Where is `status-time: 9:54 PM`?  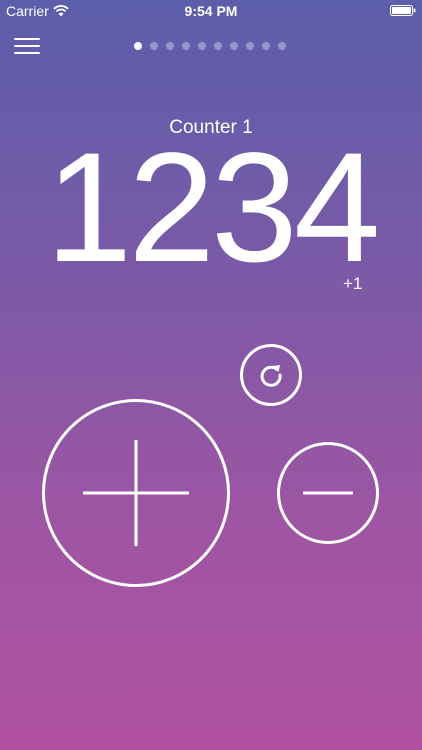 status-time: 9:54 PM is located at coordinates (211, 11).